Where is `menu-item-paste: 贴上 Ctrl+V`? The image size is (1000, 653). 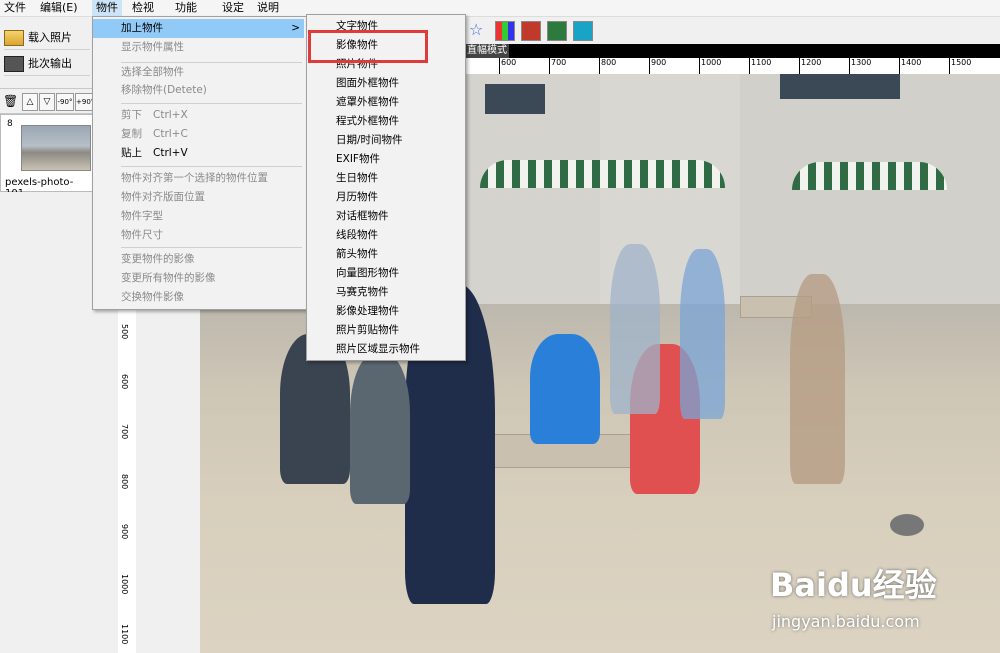
menu-item-paste: 贴上 Ctrl+V is located at coordinates (140, 153).